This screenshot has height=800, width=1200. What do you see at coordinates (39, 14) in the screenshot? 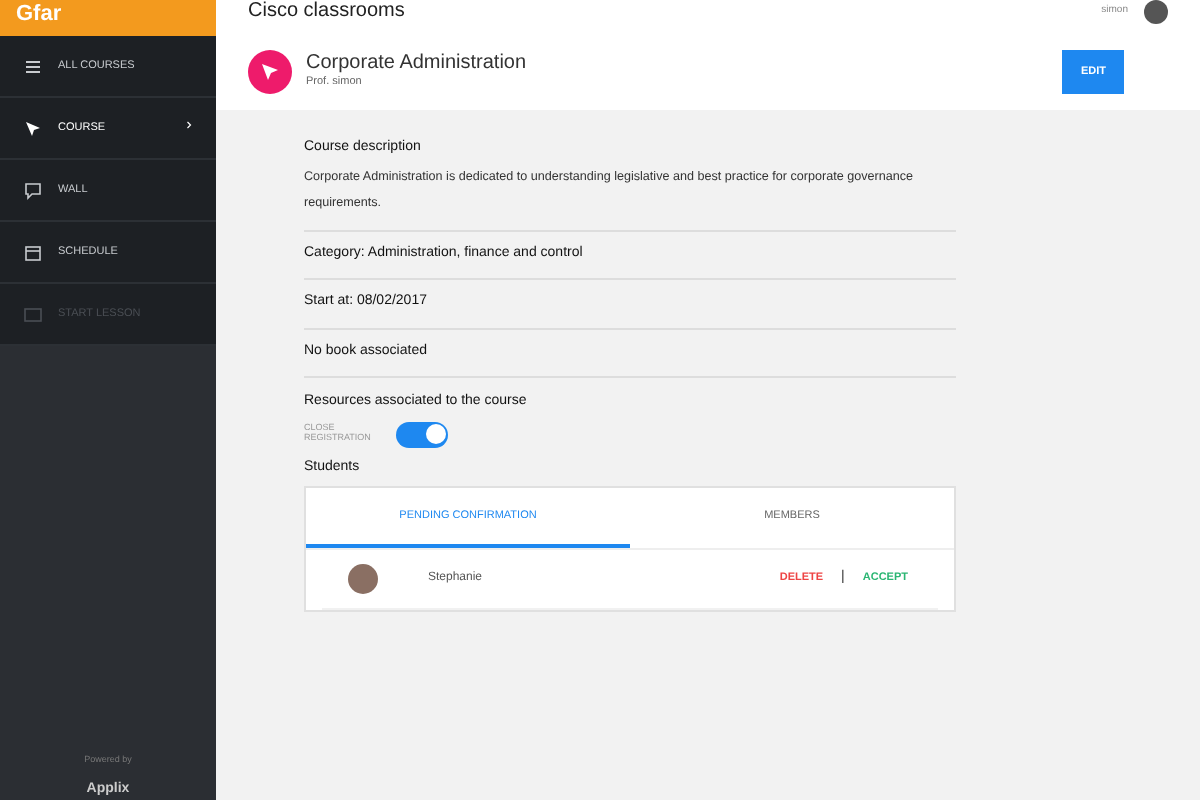
I see `logo: Gfar` at bounding box center [39, 14].